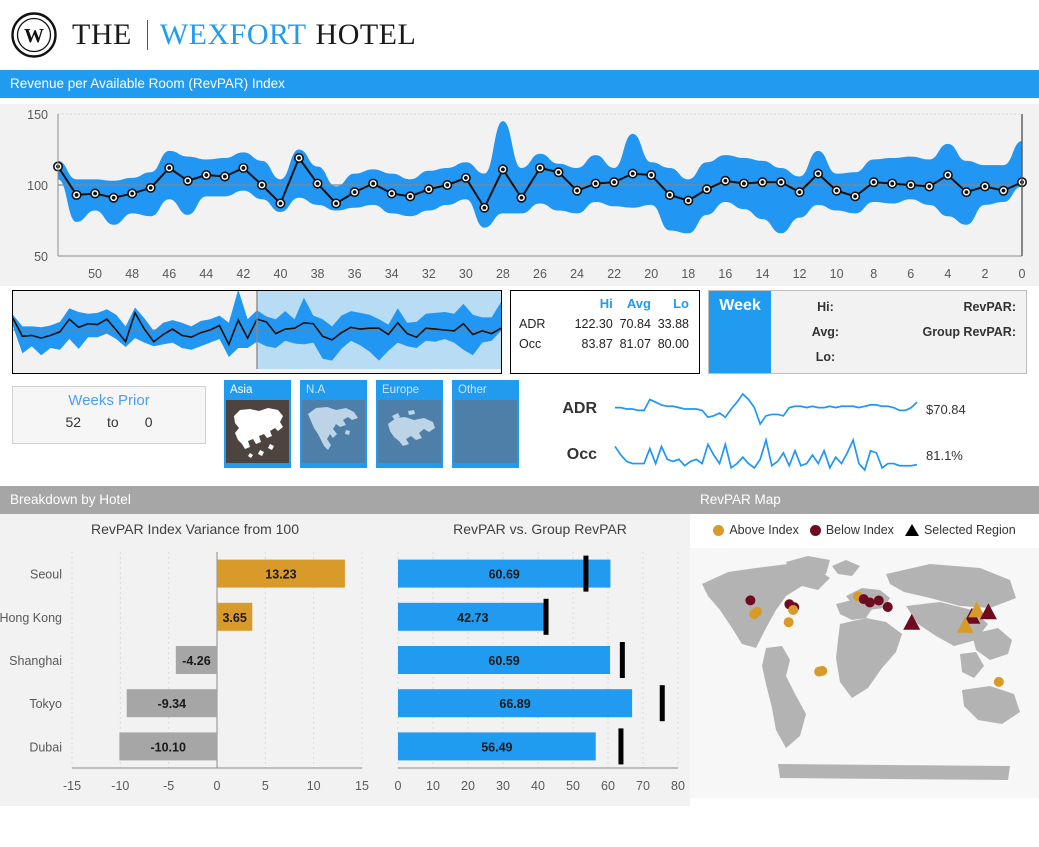  Describe the element at coordinates (763, 274) in the screenshot. I see `svg-text: 14` at that location.